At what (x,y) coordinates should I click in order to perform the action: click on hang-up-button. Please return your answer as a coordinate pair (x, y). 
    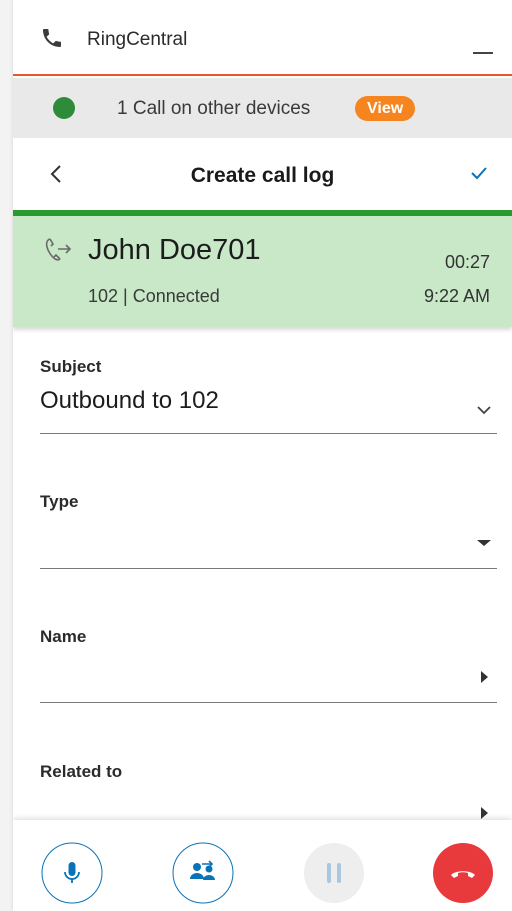
    Looking at the image, I should click on (463, 873).